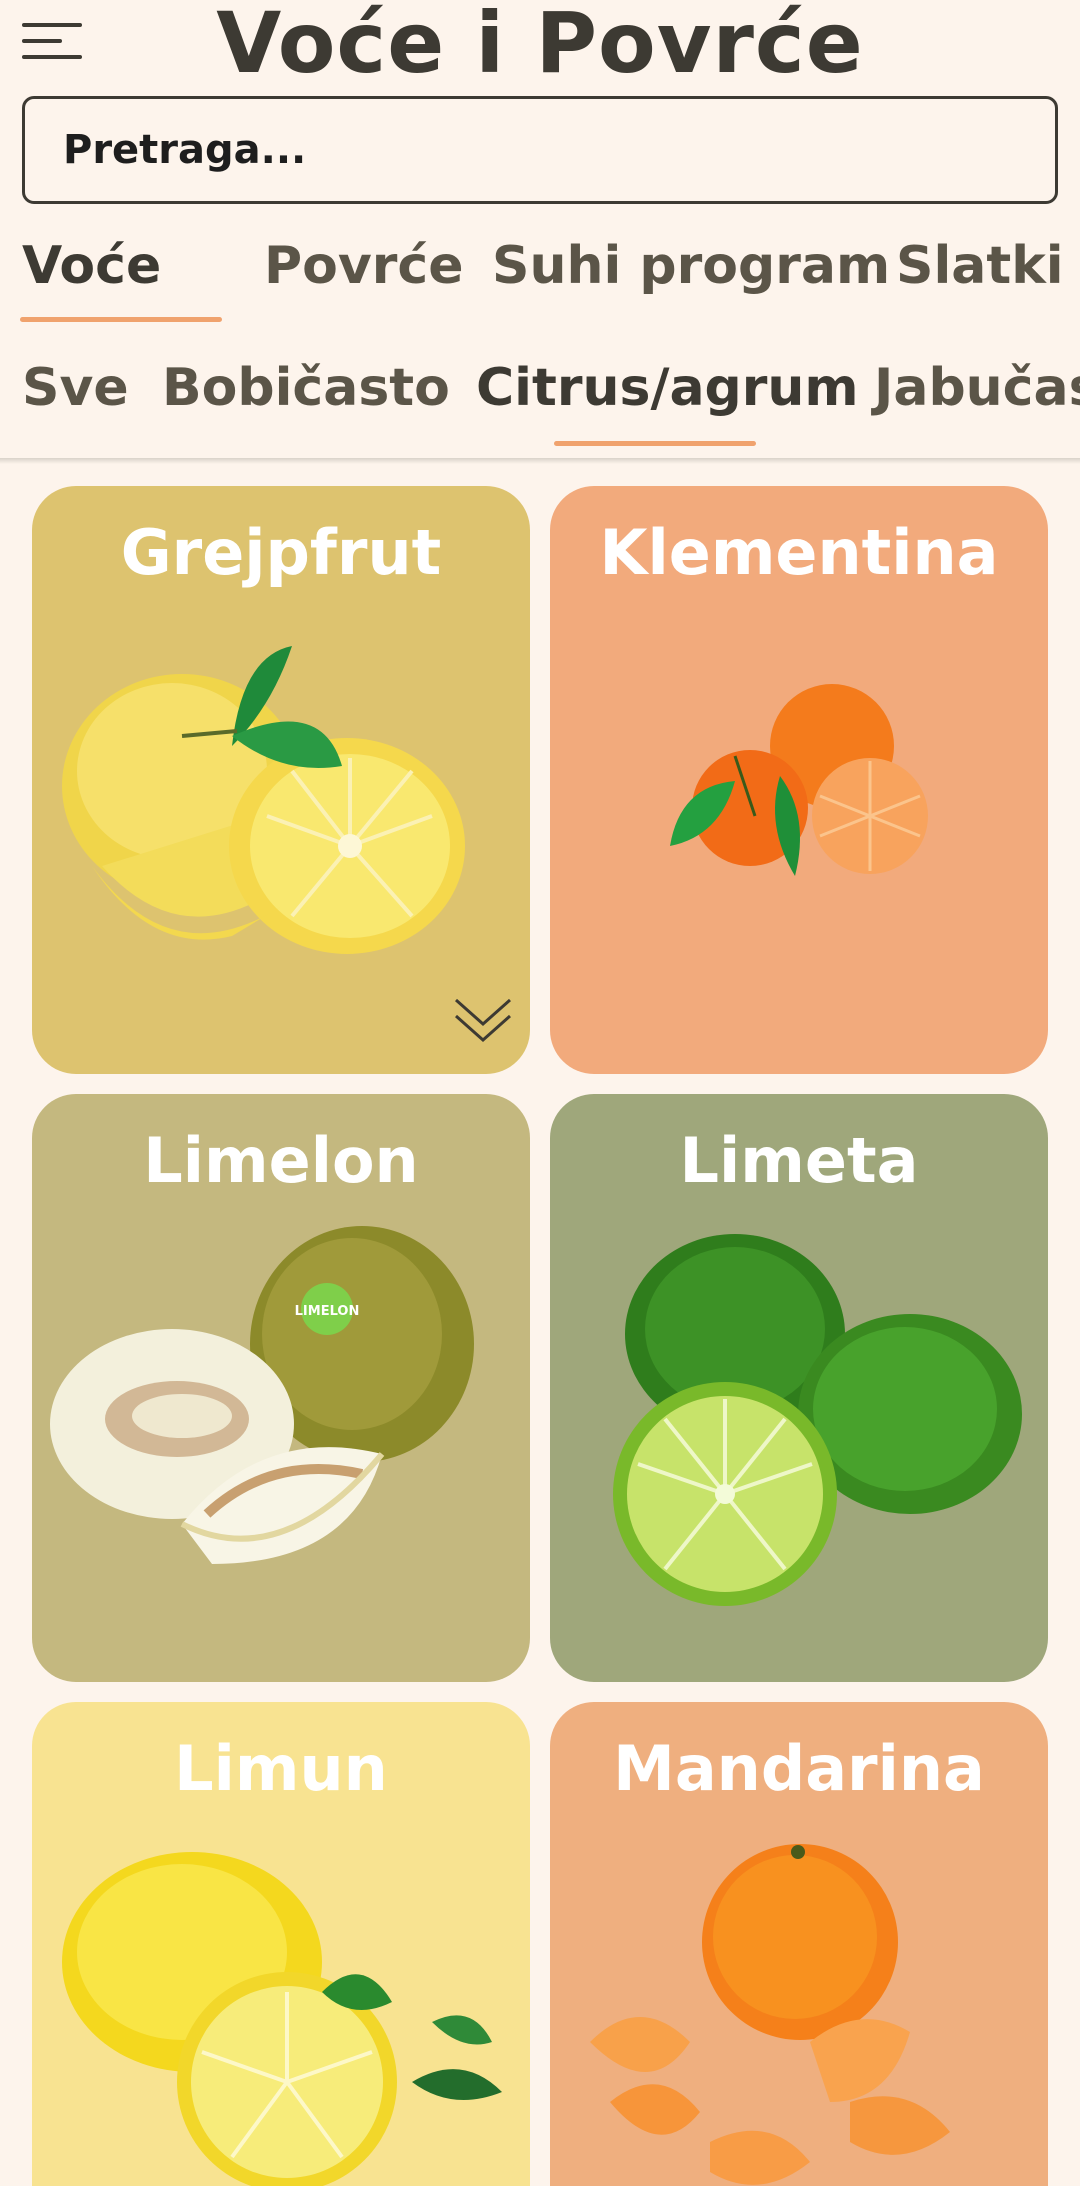 The width and height of the screenshot is (1080, 2186). What do you see at coordinates (363, 266) in the screenshot?
I see `tab-povrce: Povrće` at bounding box center [363, 266].